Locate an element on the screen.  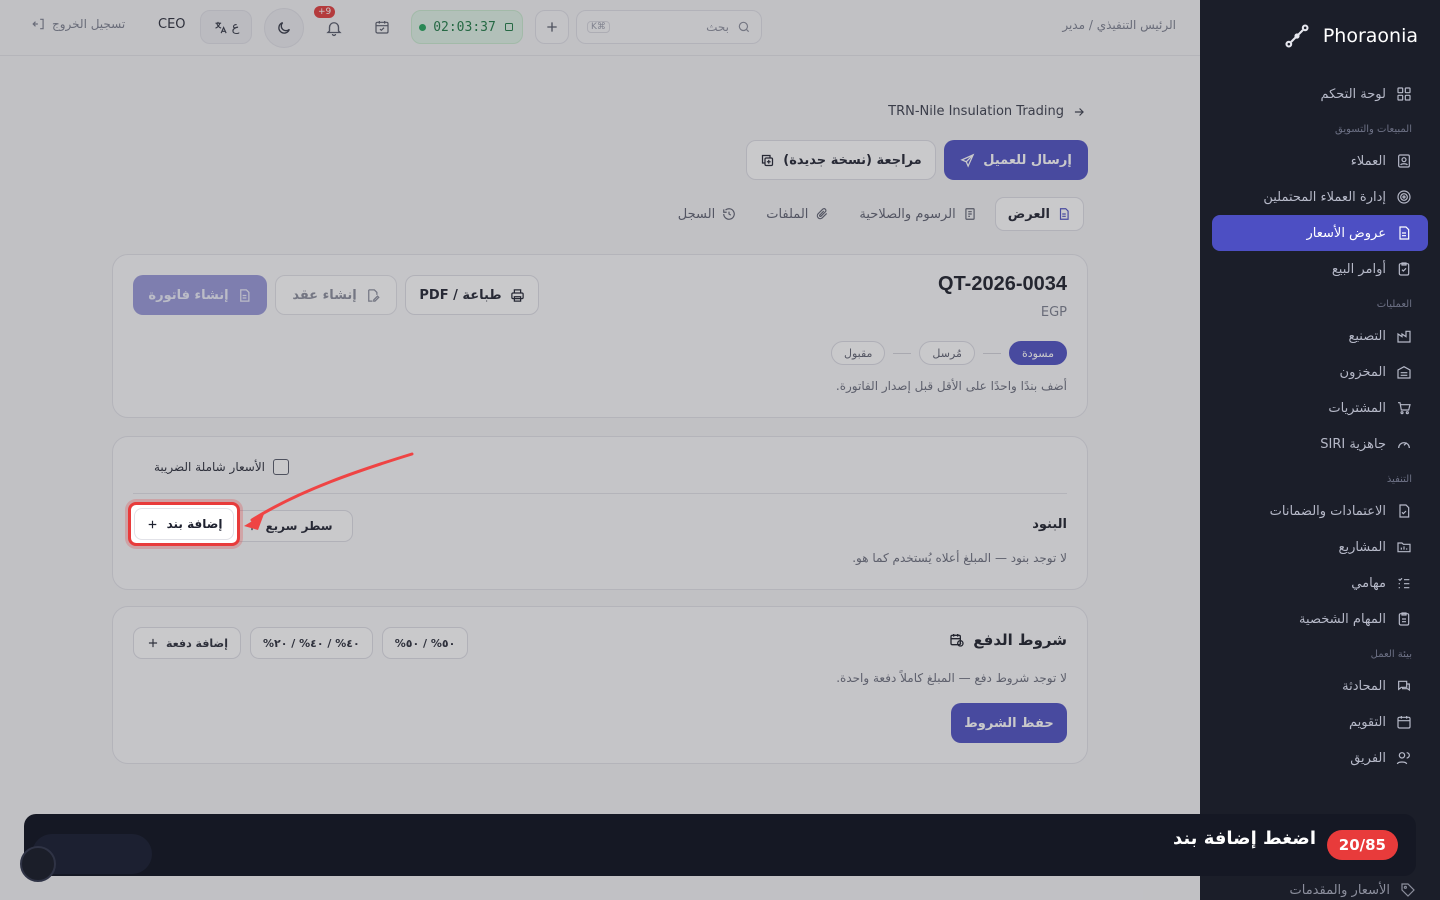
tab-fees: الرسوم والصلاحية is located at coordinates (917, 214).